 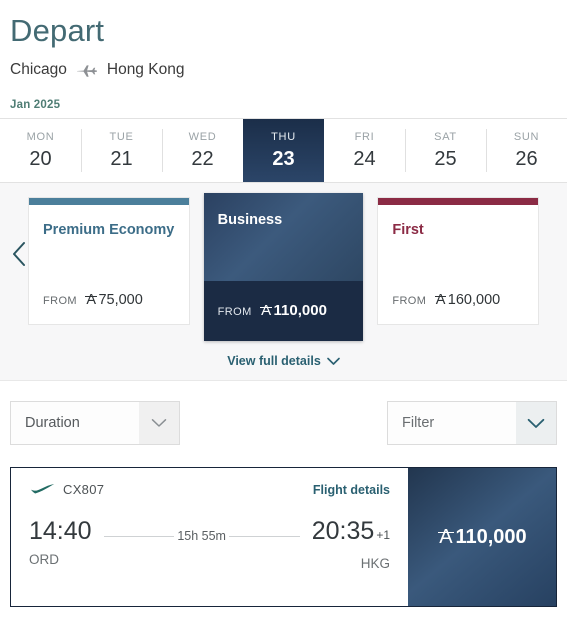 What do you see at coordinates (472, 423) in the screenshot?
I see `filter-select: Filter` at bounding box center [472, 423].